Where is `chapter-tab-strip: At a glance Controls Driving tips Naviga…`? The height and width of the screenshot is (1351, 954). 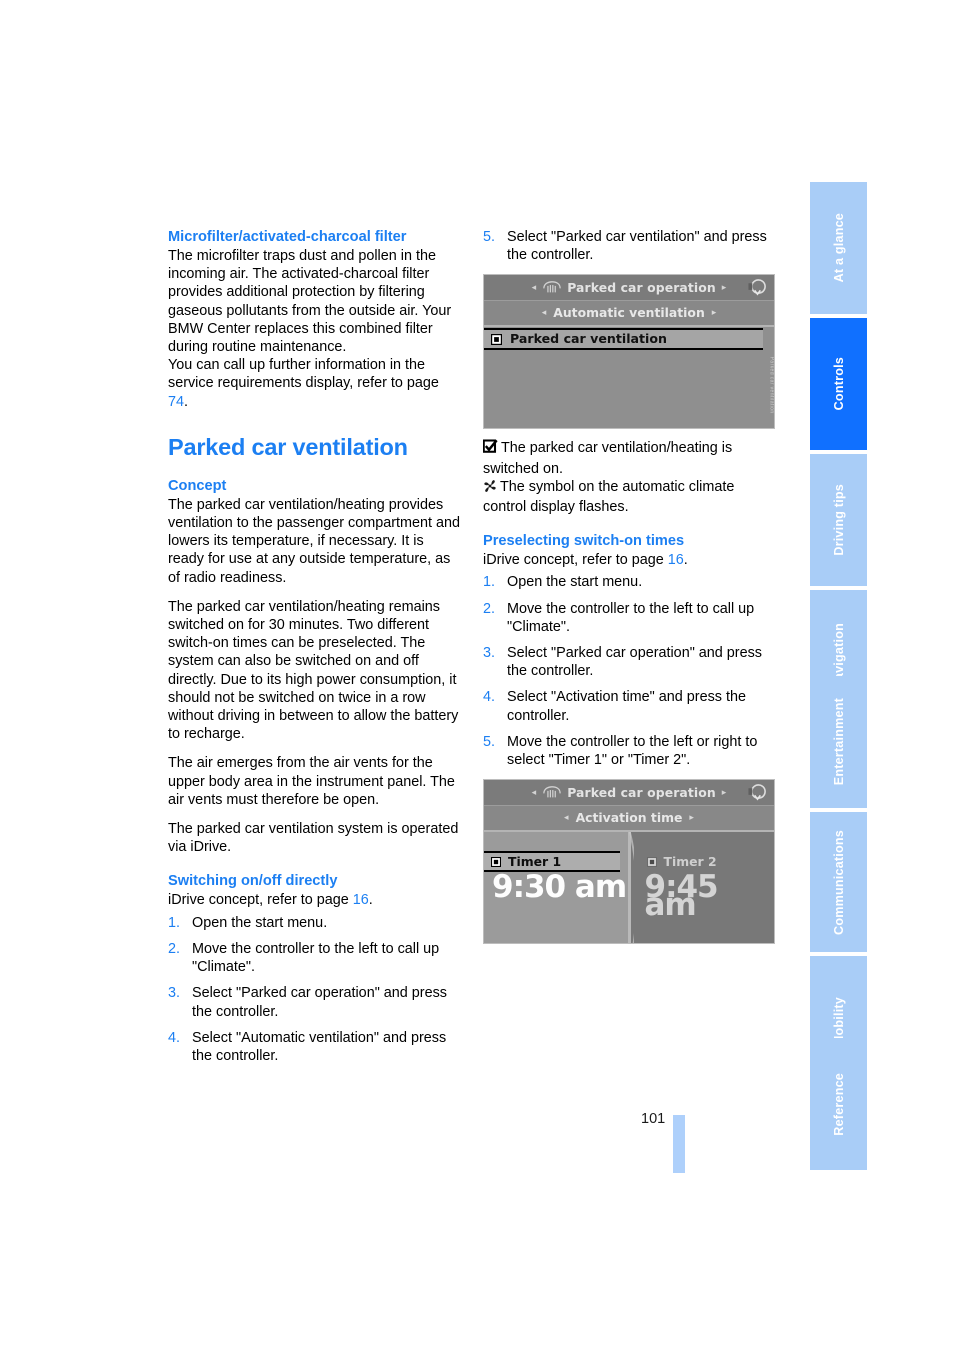
chapter-tab-strip: At a glance Controls Driving tips Naviga… is located at coordinates (838, 676).